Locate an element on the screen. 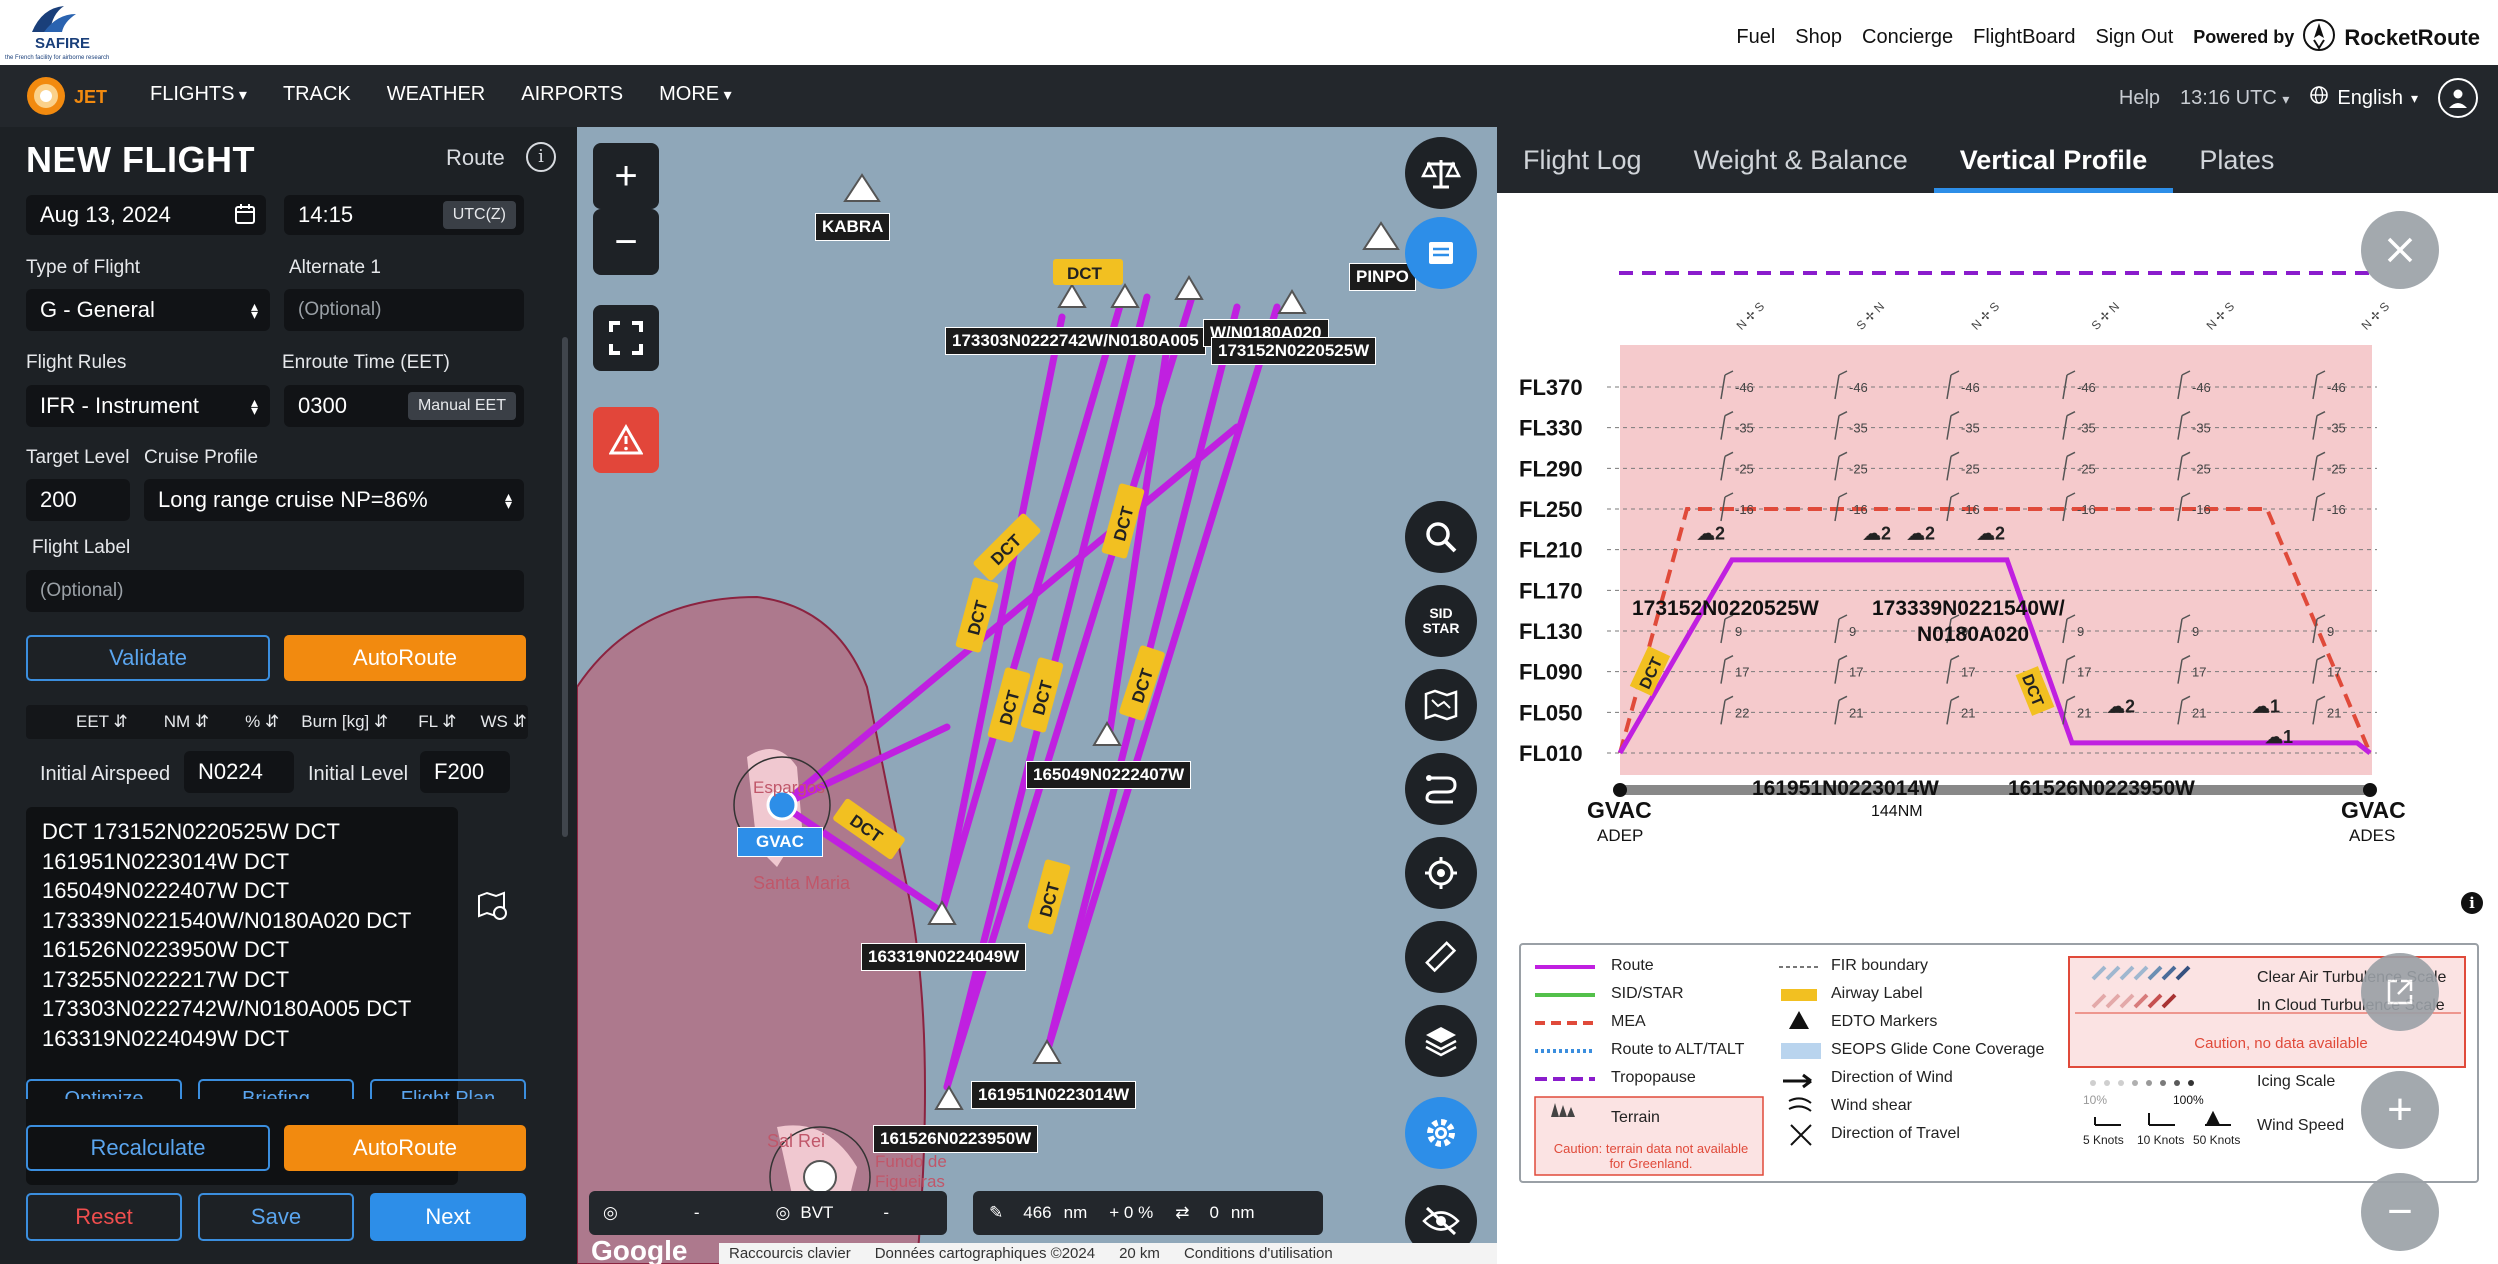 This screenshot has height=1264, width=2498. attribution-terms: Conditions d'utilisation is located at coordinates (1258, 1253).